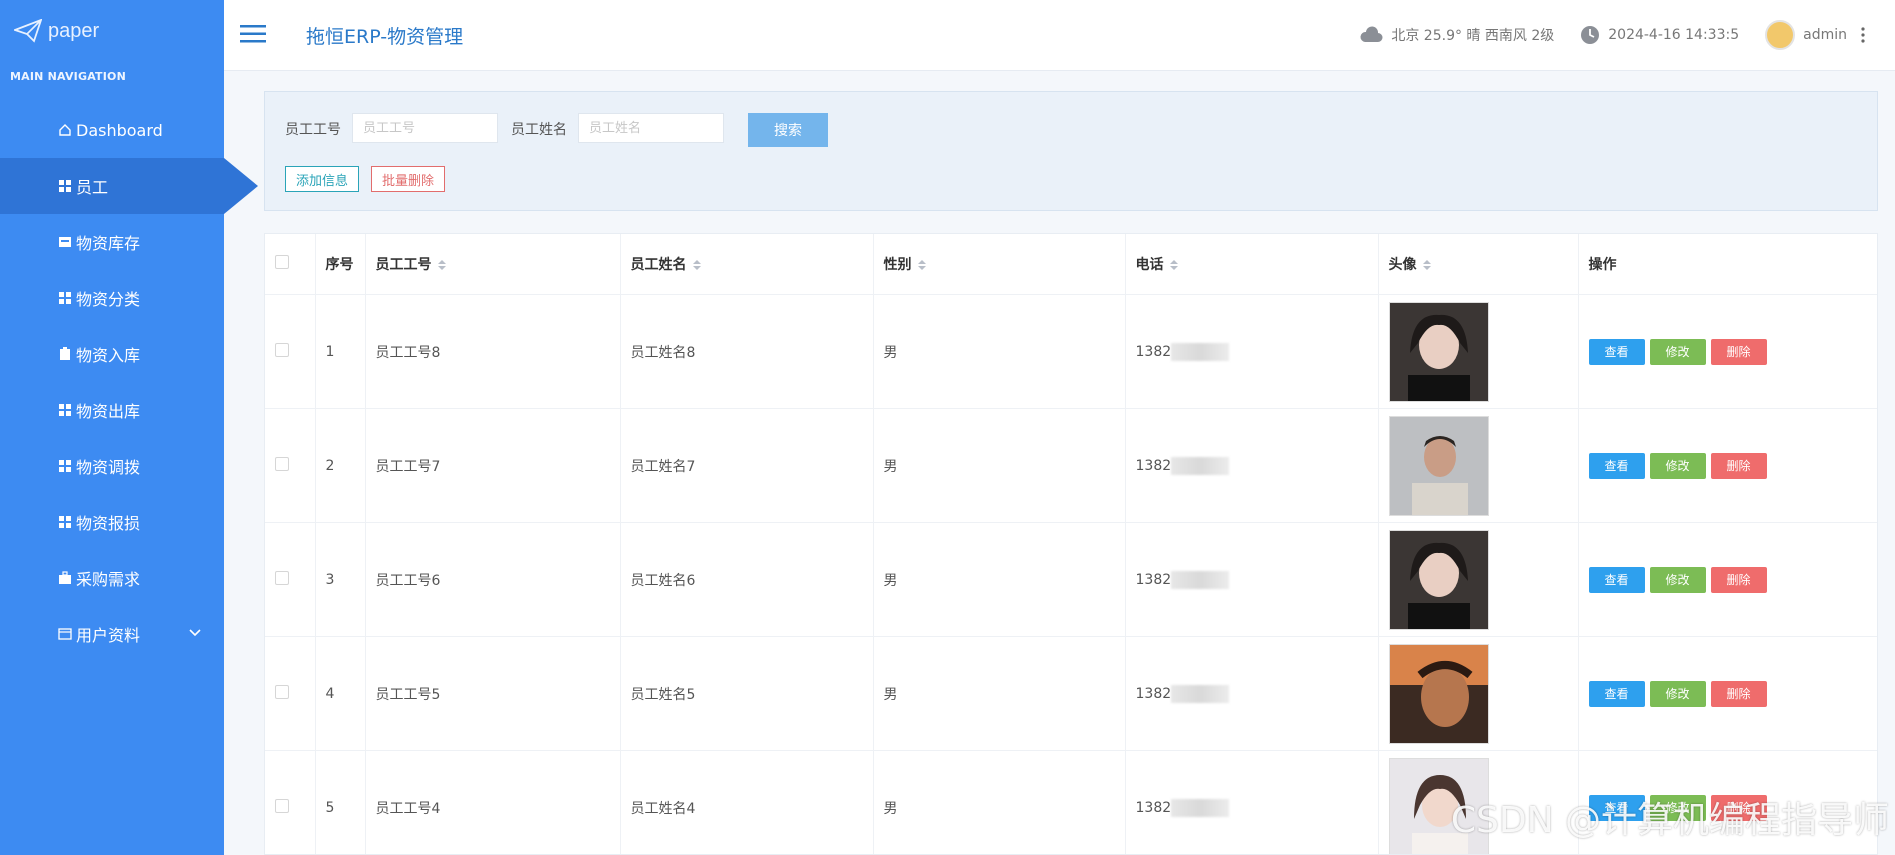  Describe the element at coordinates (1456, 35) in the screenshot. I see `weather-widget: 北京 25.9° 晴 西南风 2级` at that location.